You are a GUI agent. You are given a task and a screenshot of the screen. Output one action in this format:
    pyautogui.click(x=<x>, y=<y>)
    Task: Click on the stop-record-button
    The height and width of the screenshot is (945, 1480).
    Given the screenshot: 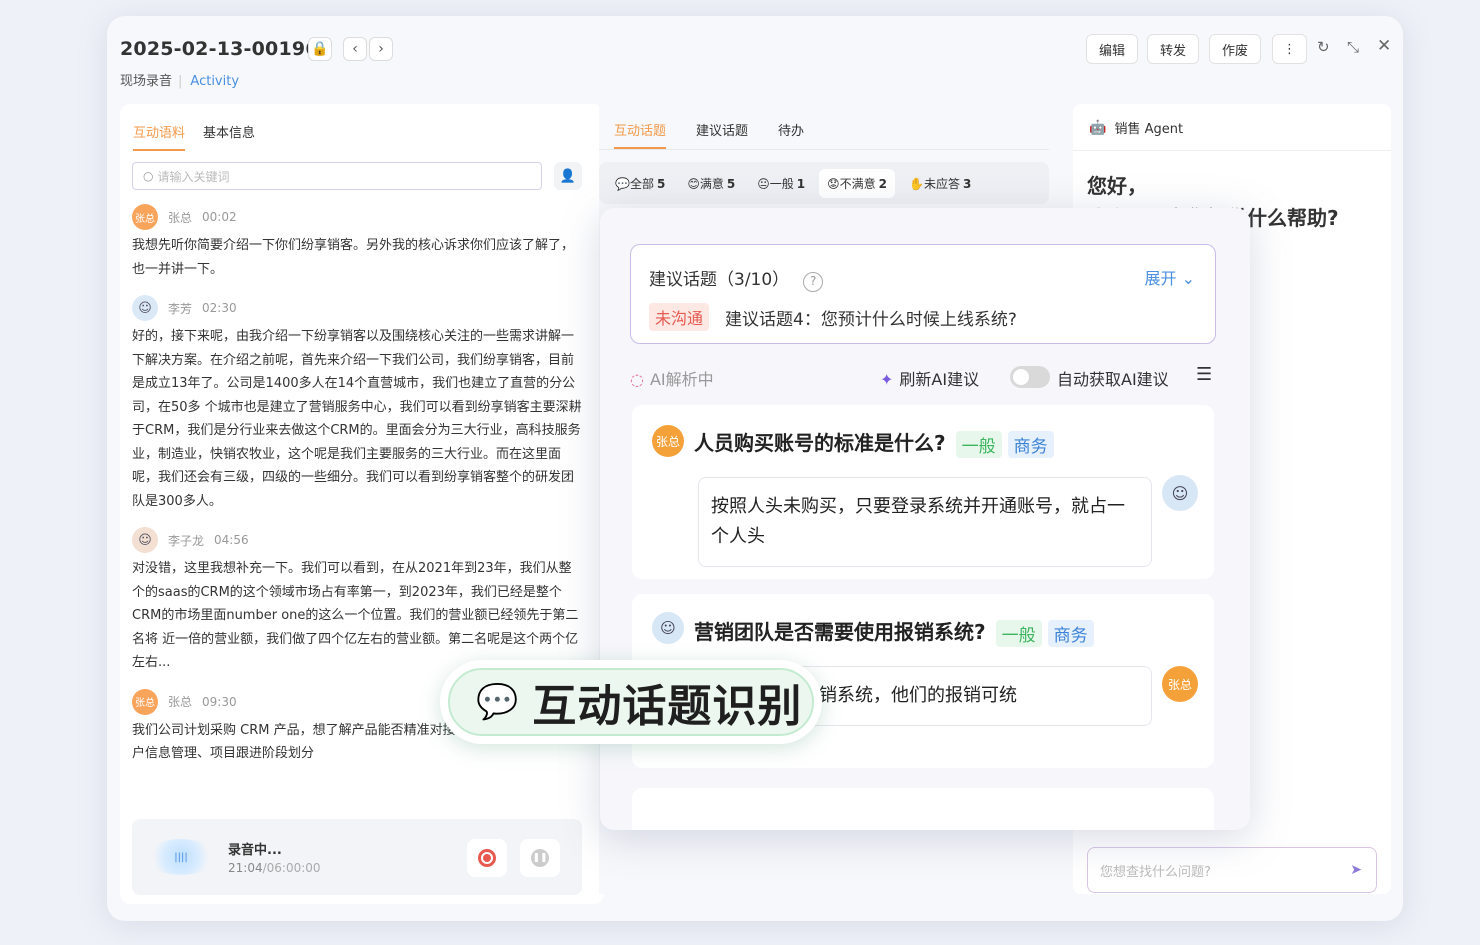 What is the action you would take?
    pyautogui.click(x=487, y=858)
    